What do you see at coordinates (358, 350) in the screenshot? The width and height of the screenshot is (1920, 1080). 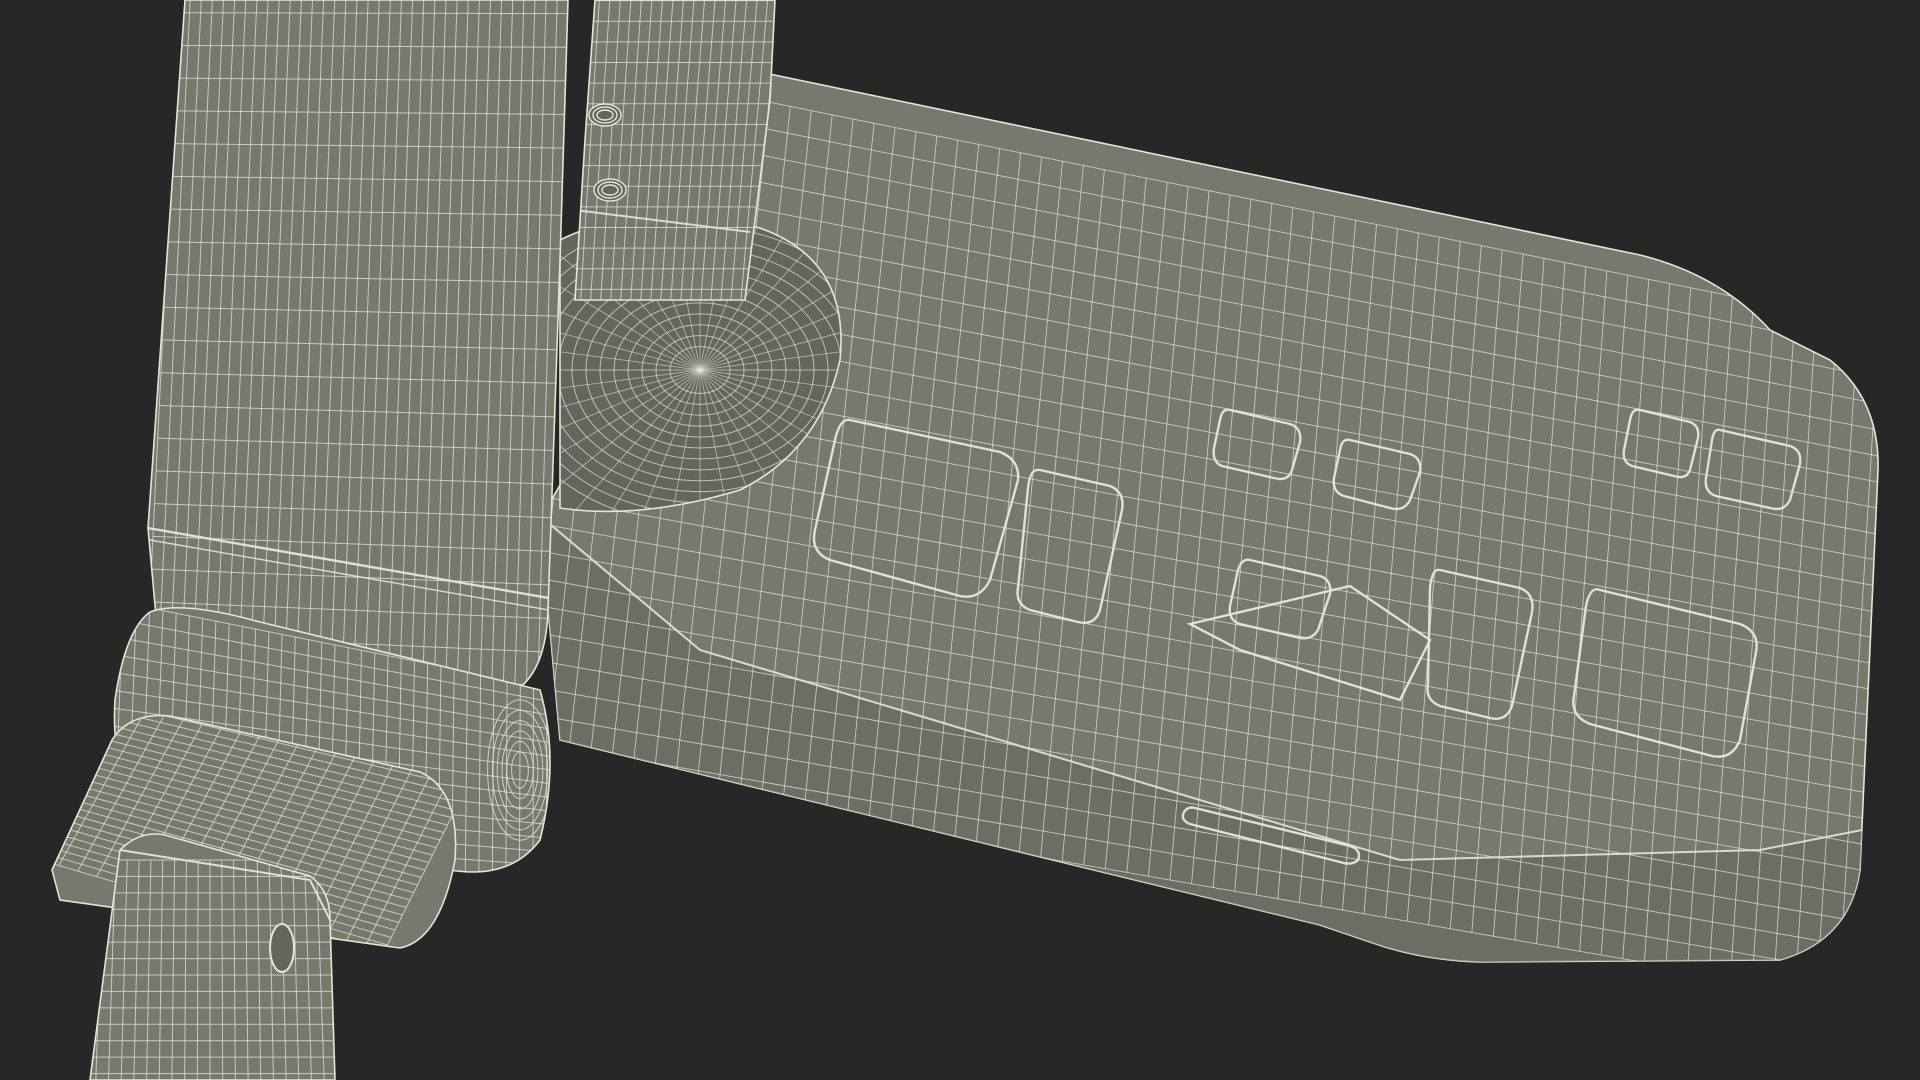 I see `upper-arm-front-surface` at bounding box center [358, 350].